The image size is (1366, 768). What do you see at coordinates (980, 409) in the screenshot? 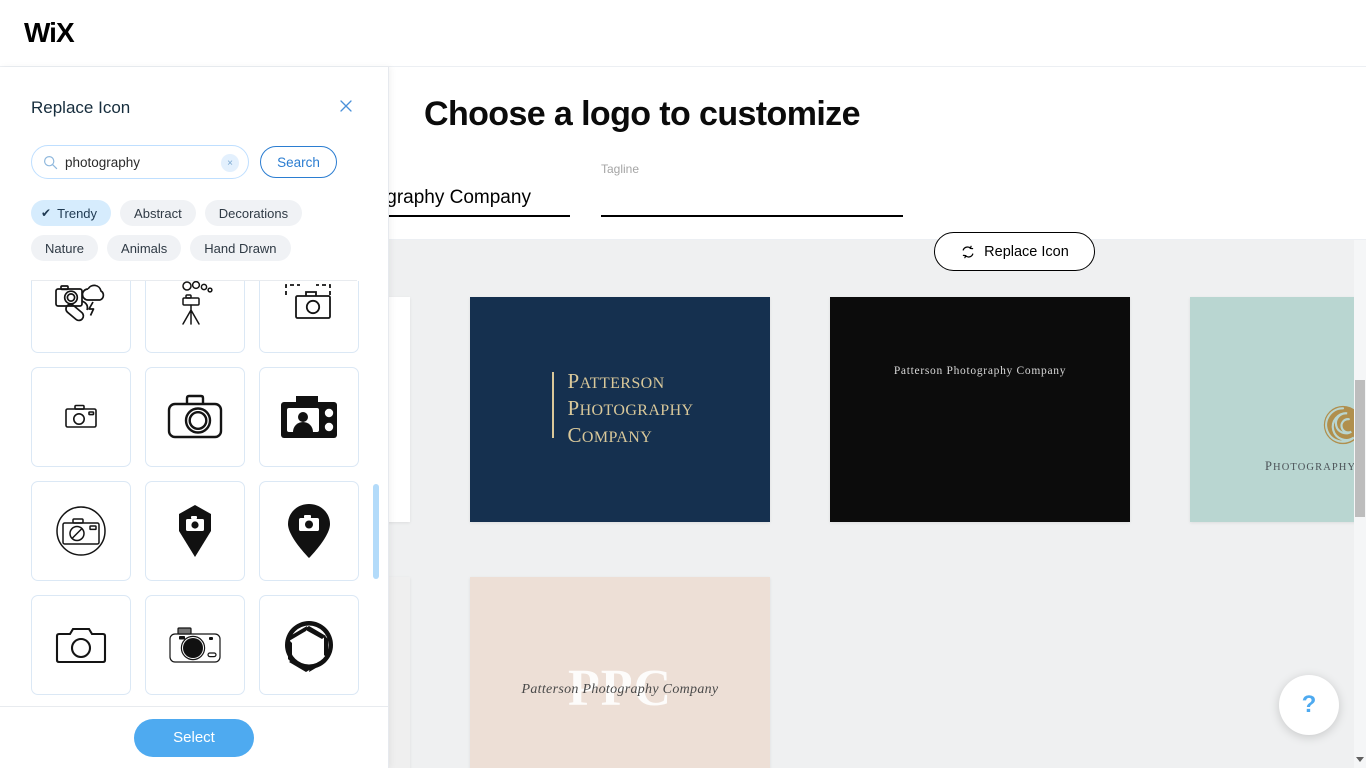
I see `logo-card: Patterson Photography Company` at bounding box center [980, 409].